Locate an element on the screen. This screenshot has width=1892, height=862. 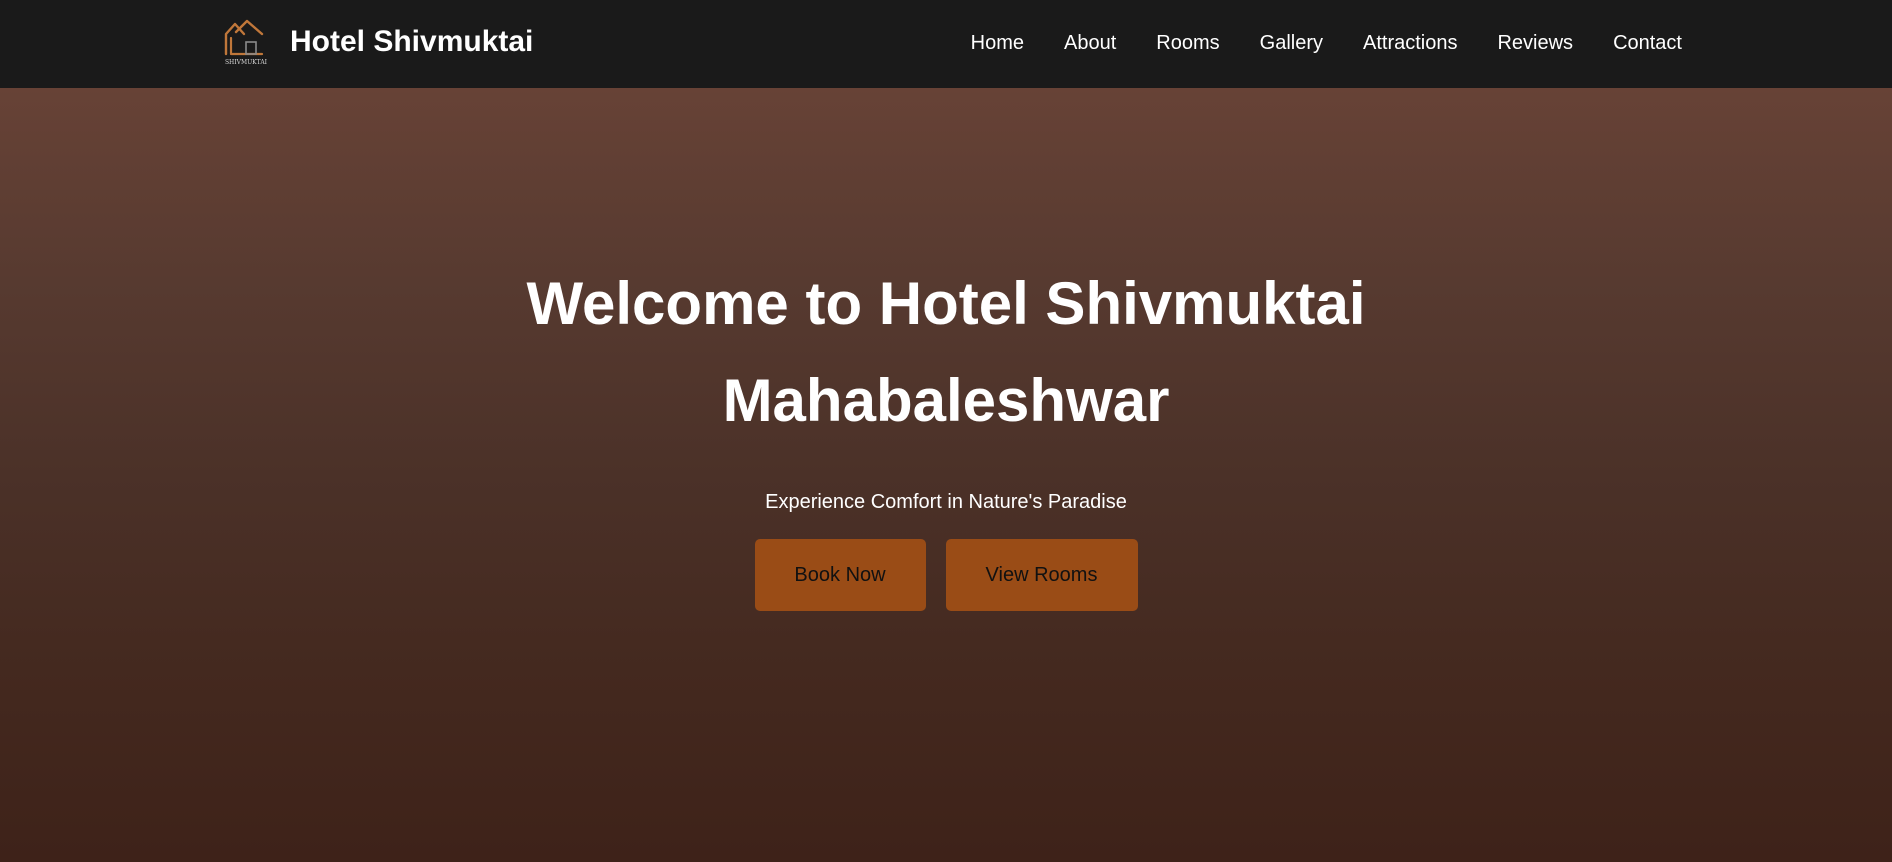
nav-link-attractions: Attractions is located at coordinates (1410, 43).